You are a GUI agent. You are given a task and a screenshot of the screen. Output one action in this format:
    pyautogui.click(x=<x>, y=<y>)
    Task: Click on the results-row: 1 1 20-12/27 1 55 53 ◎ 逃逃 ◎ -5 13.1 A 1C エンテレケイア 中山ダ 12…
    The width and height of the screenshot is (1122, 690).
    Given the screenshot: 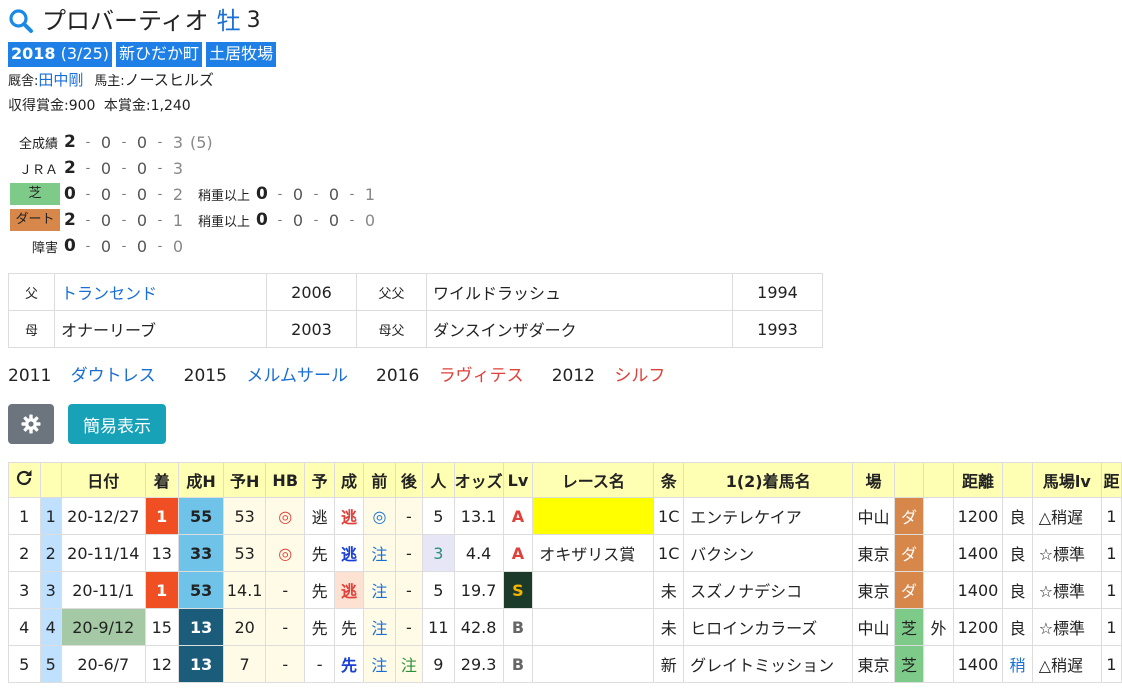 What is the action you would take?
    pyautogui.click(x=565, y=516)
    